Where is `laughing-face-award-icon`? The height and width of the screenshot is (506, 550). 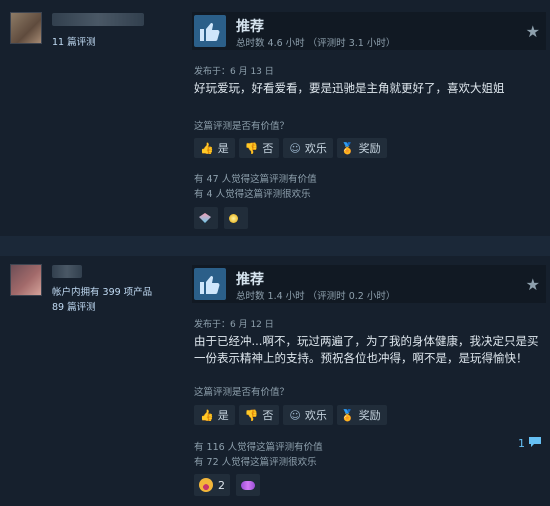 laughing-face-award-icon is located at coordinates (206, 485).